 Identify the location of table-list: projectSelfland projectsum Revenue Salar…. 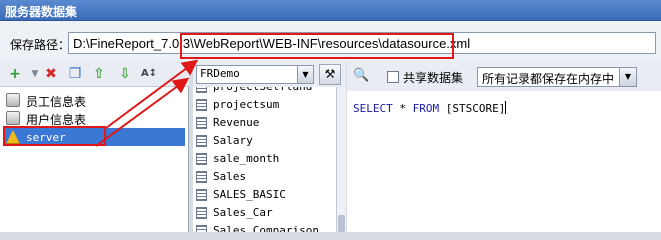
(264, 159).